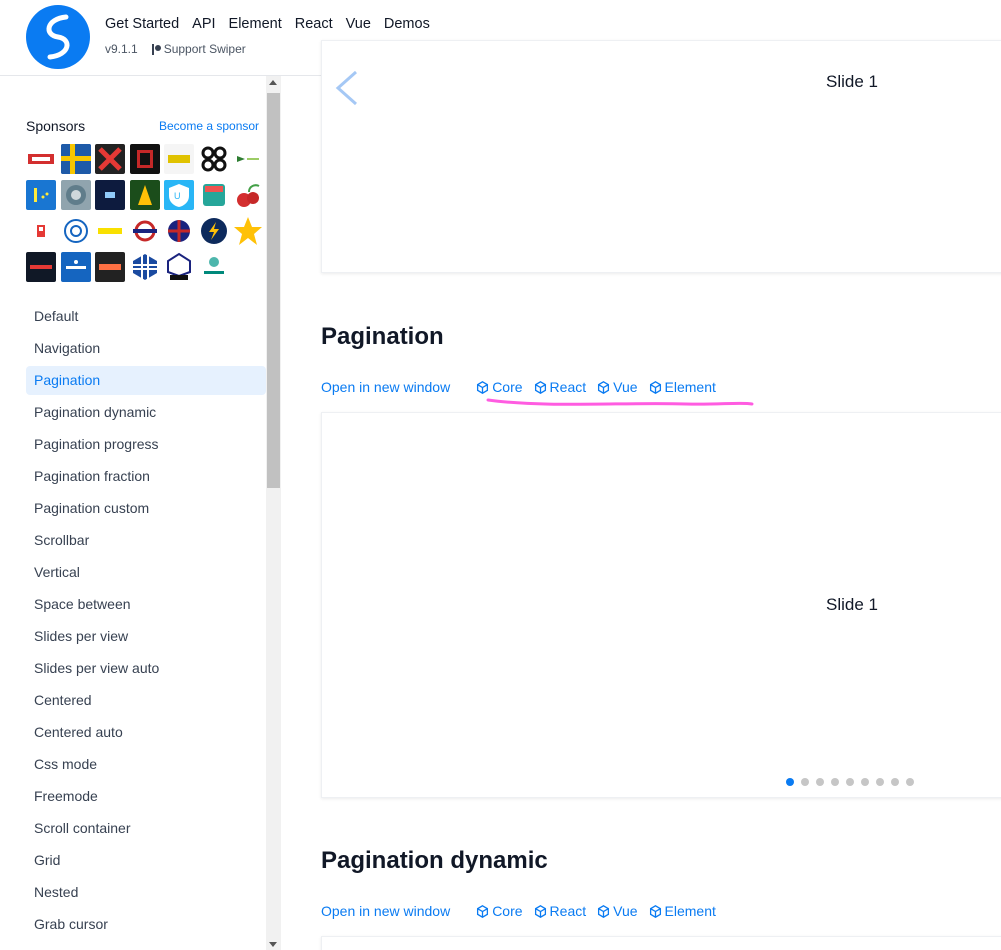 The width and height of the screenshot is (1001, 950). What do you see at coordinates (146, 732) in the screenshot?
I see `menu-item-centered-auto: Centered auto` at bounding box center [146, 732].